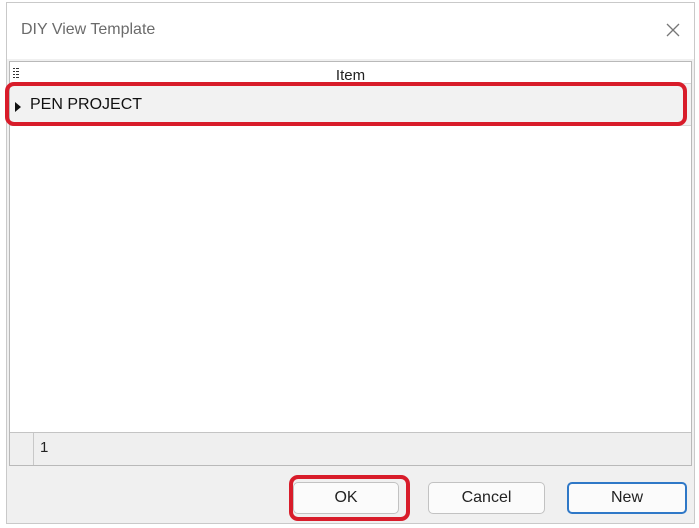 This screenshot has height=528, width=699. I want to click on title-bar: DIY View Template, so click(350, 31).